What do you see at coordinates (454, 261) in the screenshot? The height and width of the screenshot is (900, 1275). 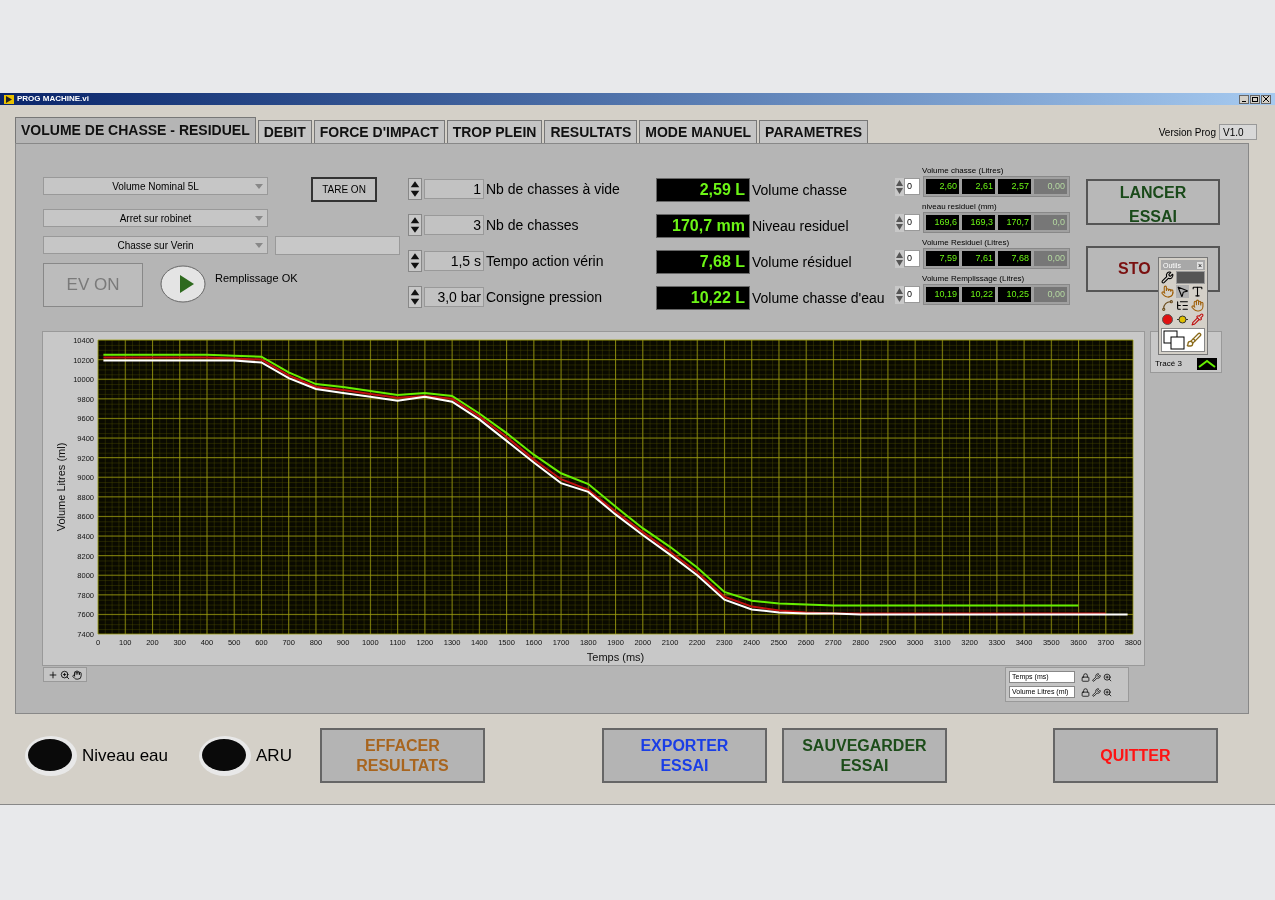 I see `numeric-field: 1,5 s` at bounding box center [454, 261].